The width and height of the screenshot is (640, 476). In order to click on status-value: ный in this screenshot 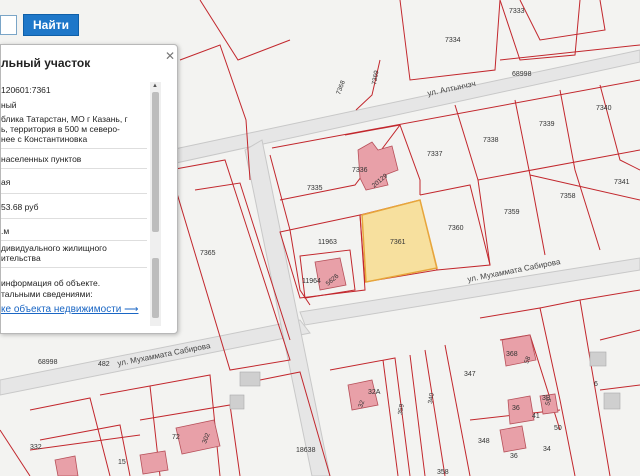, I will do `click(9, 105)`.